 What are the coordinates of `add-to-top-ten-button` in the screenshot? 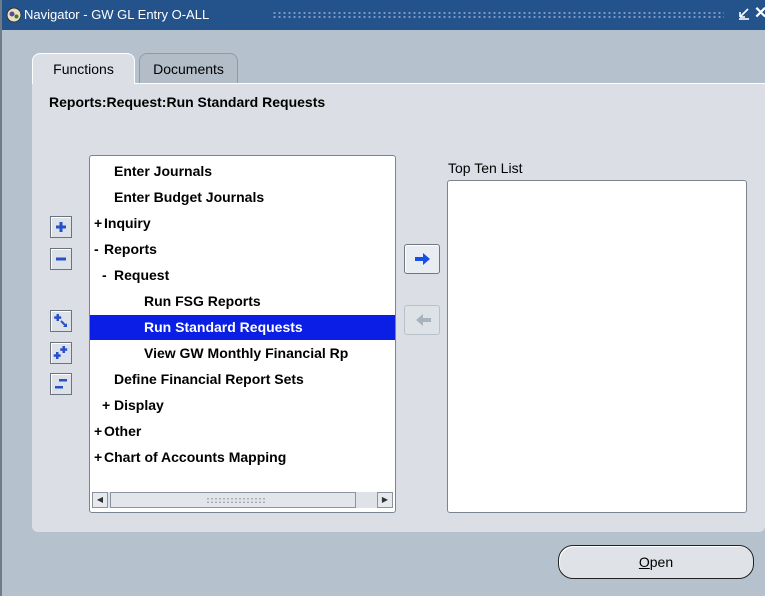 It's located at (422, 259).